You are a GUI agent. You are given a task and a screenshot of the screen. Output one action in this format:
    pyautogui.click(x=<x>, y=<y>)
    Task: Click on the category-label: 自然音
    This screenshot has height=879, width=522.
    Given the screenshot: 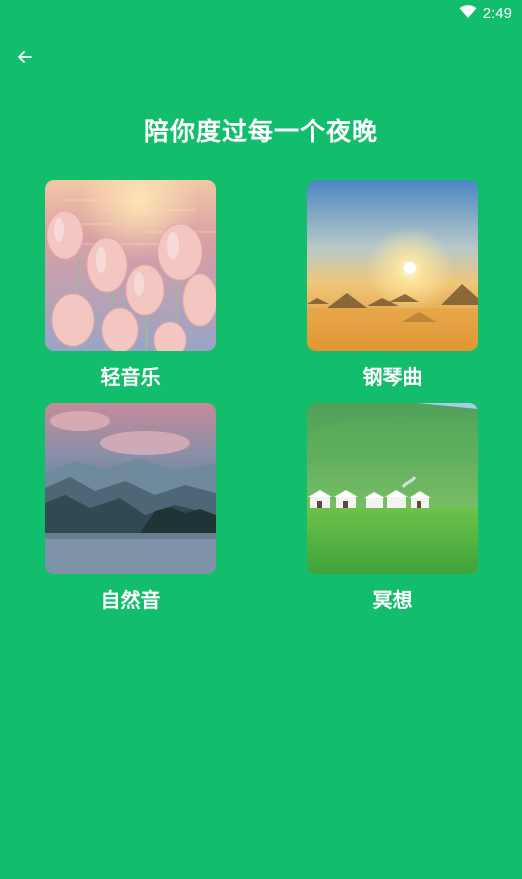 What is the action you would take?
    pyautogui.click(x=130, y=600)
    